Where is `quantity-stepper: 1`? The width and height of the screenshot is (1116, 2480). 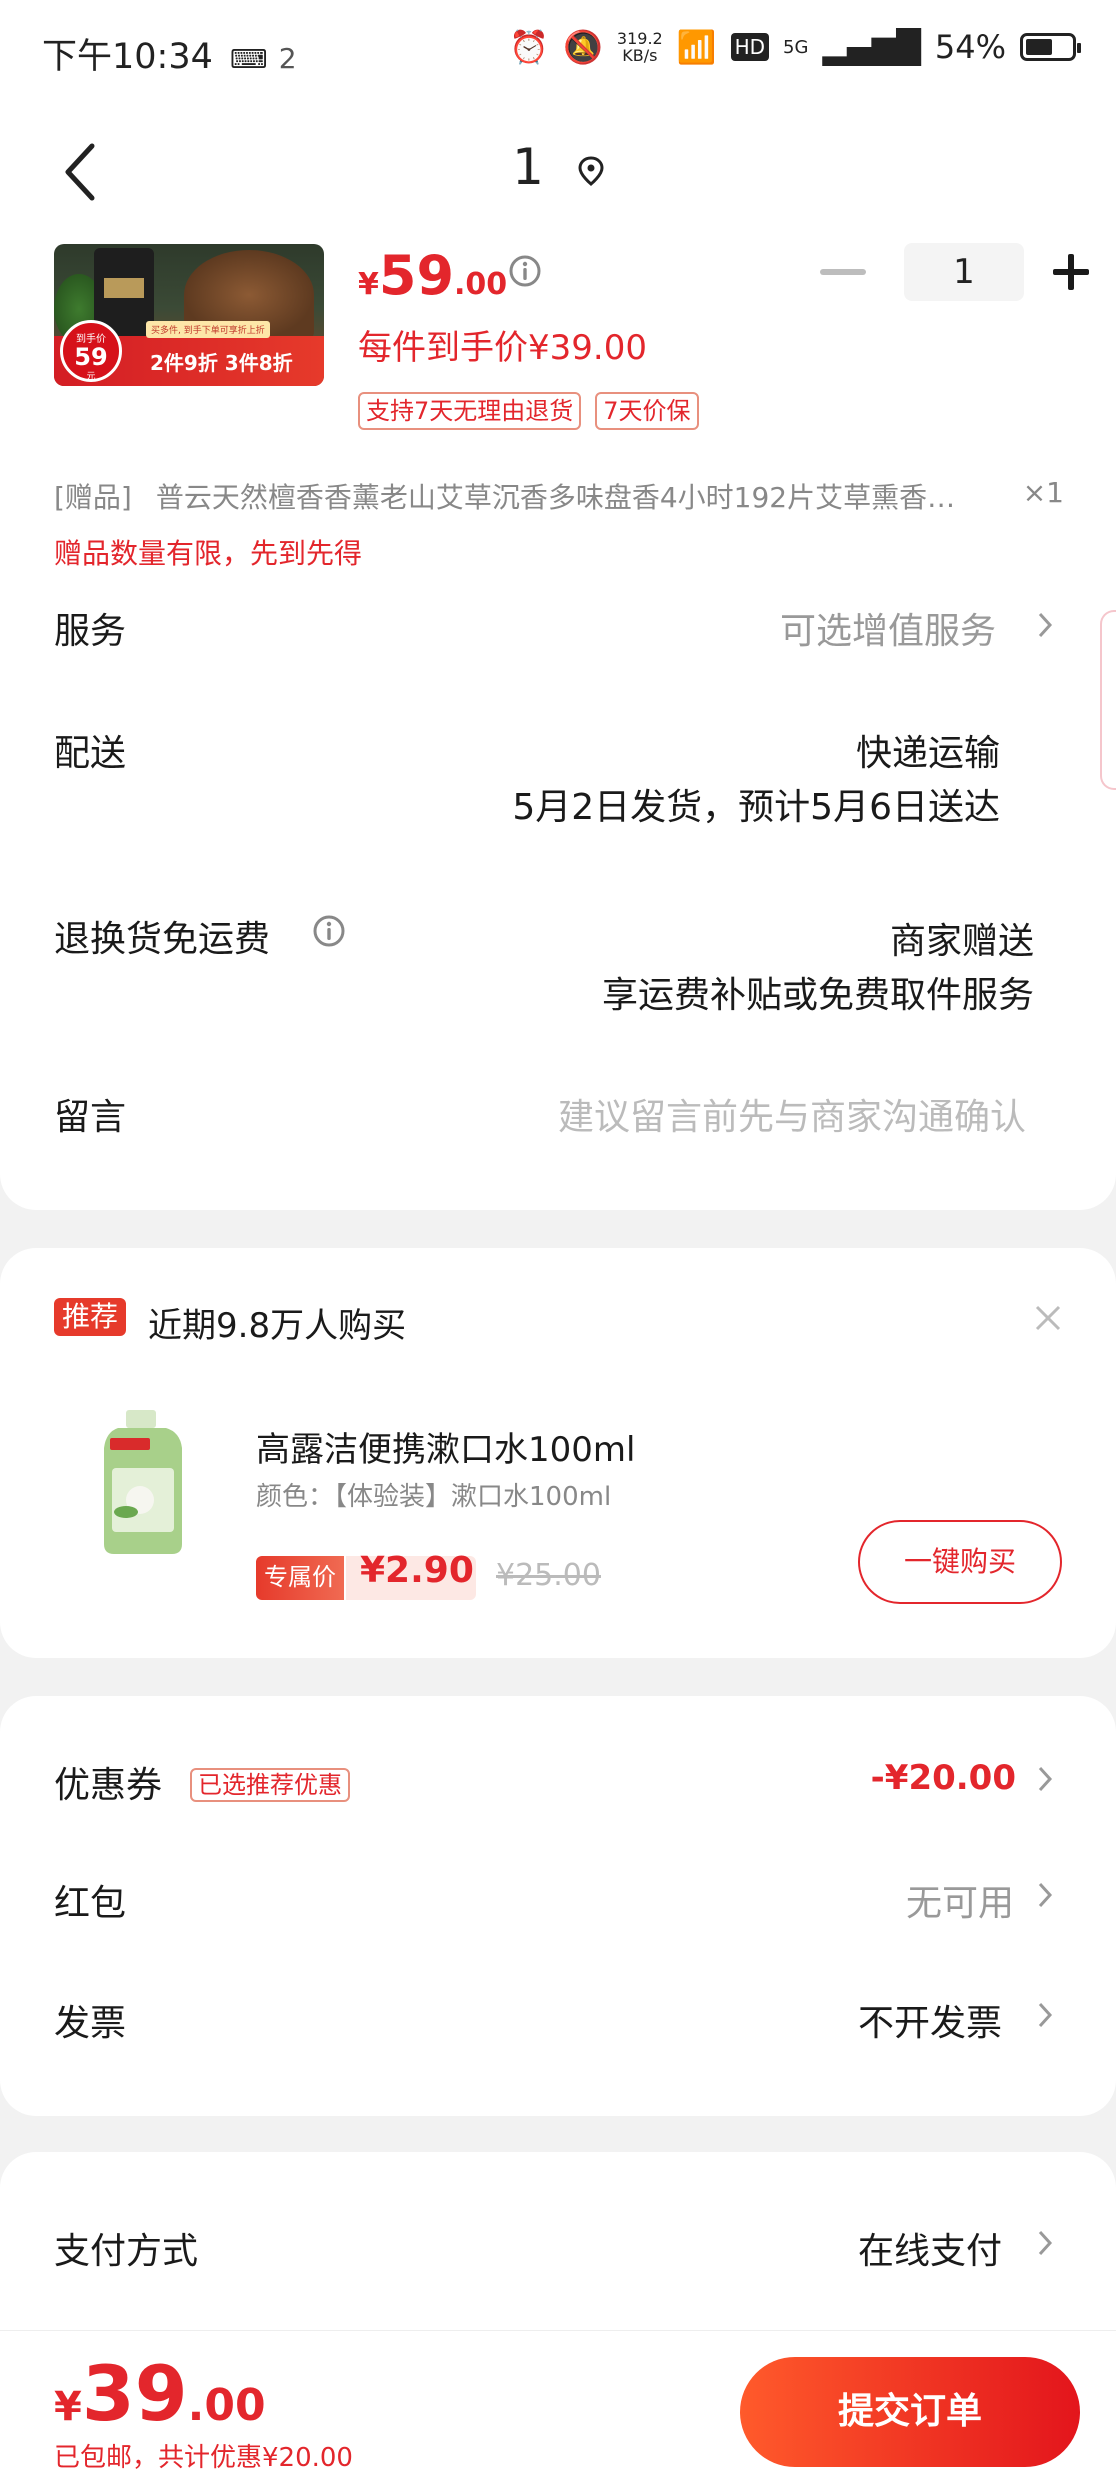
quantity-stepper: 1 is located at coordinates (958, 272).